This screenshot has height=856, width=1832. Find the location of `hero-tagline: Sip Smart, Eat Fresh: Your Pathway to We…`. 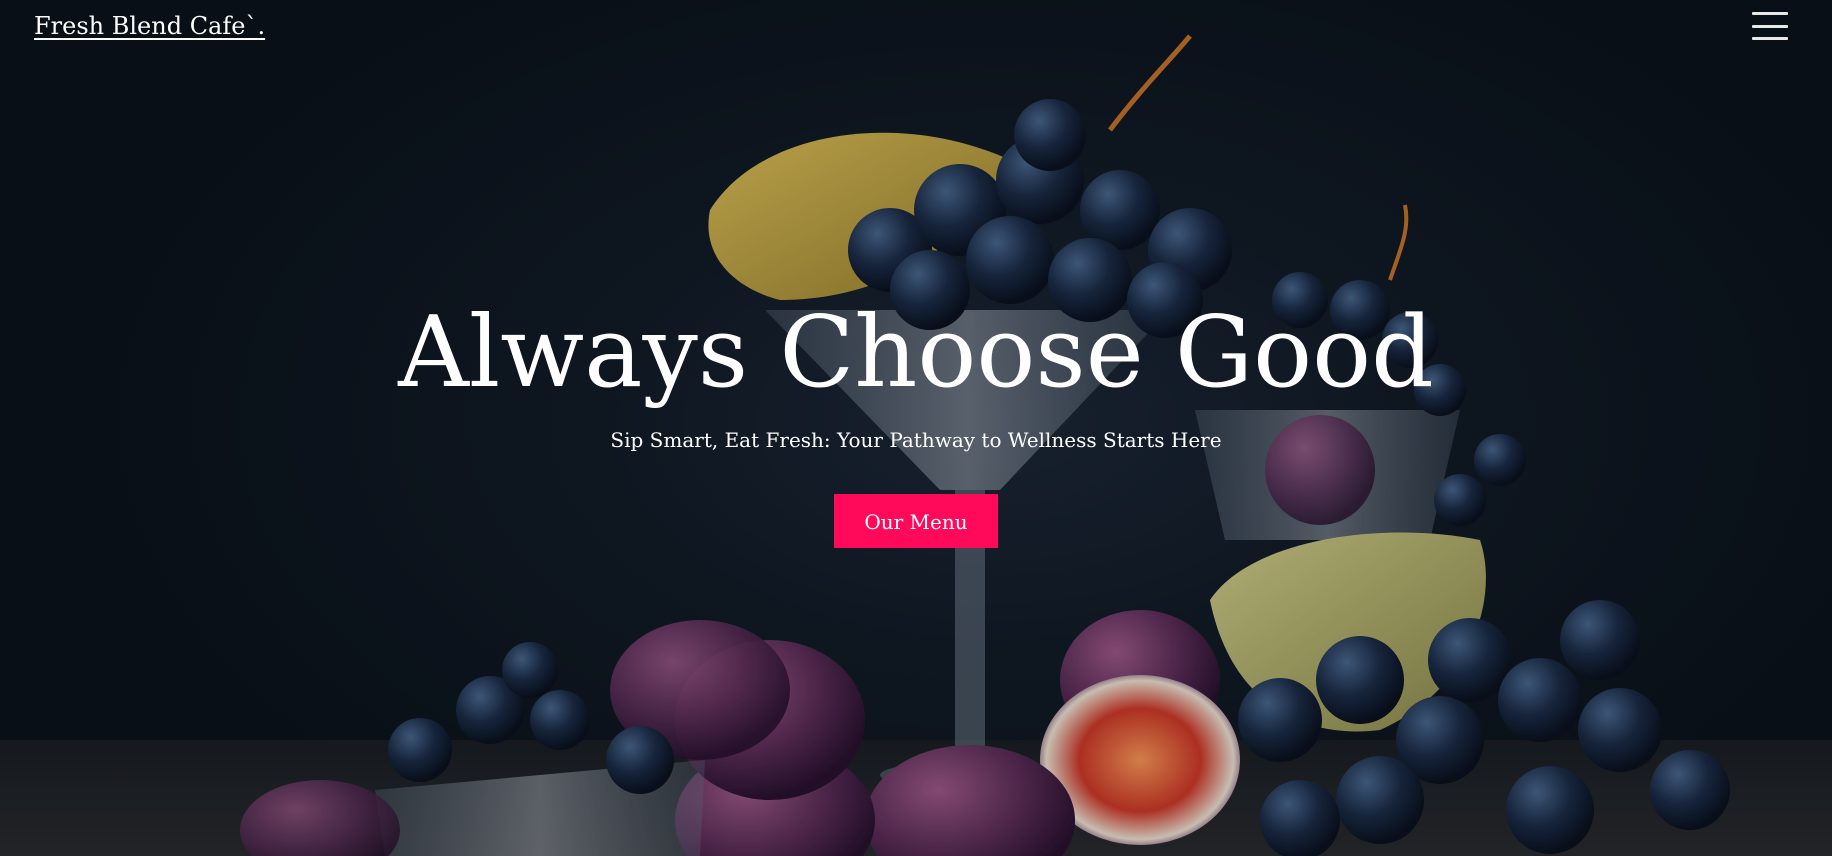

hero-tagline: Sip Smart, Eat Fresh: Your Pathway to We… is located at coordinates (916, 439).